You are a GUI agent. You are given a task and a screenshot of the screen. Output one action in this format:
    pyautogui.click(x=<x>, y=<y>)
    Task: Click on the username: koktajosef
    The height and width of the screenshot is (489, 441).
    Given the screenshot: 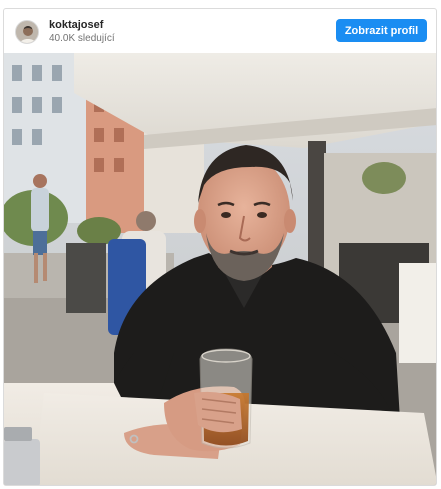 What is the action you would take?
    pyautogui.click(x=82, y=25)
    